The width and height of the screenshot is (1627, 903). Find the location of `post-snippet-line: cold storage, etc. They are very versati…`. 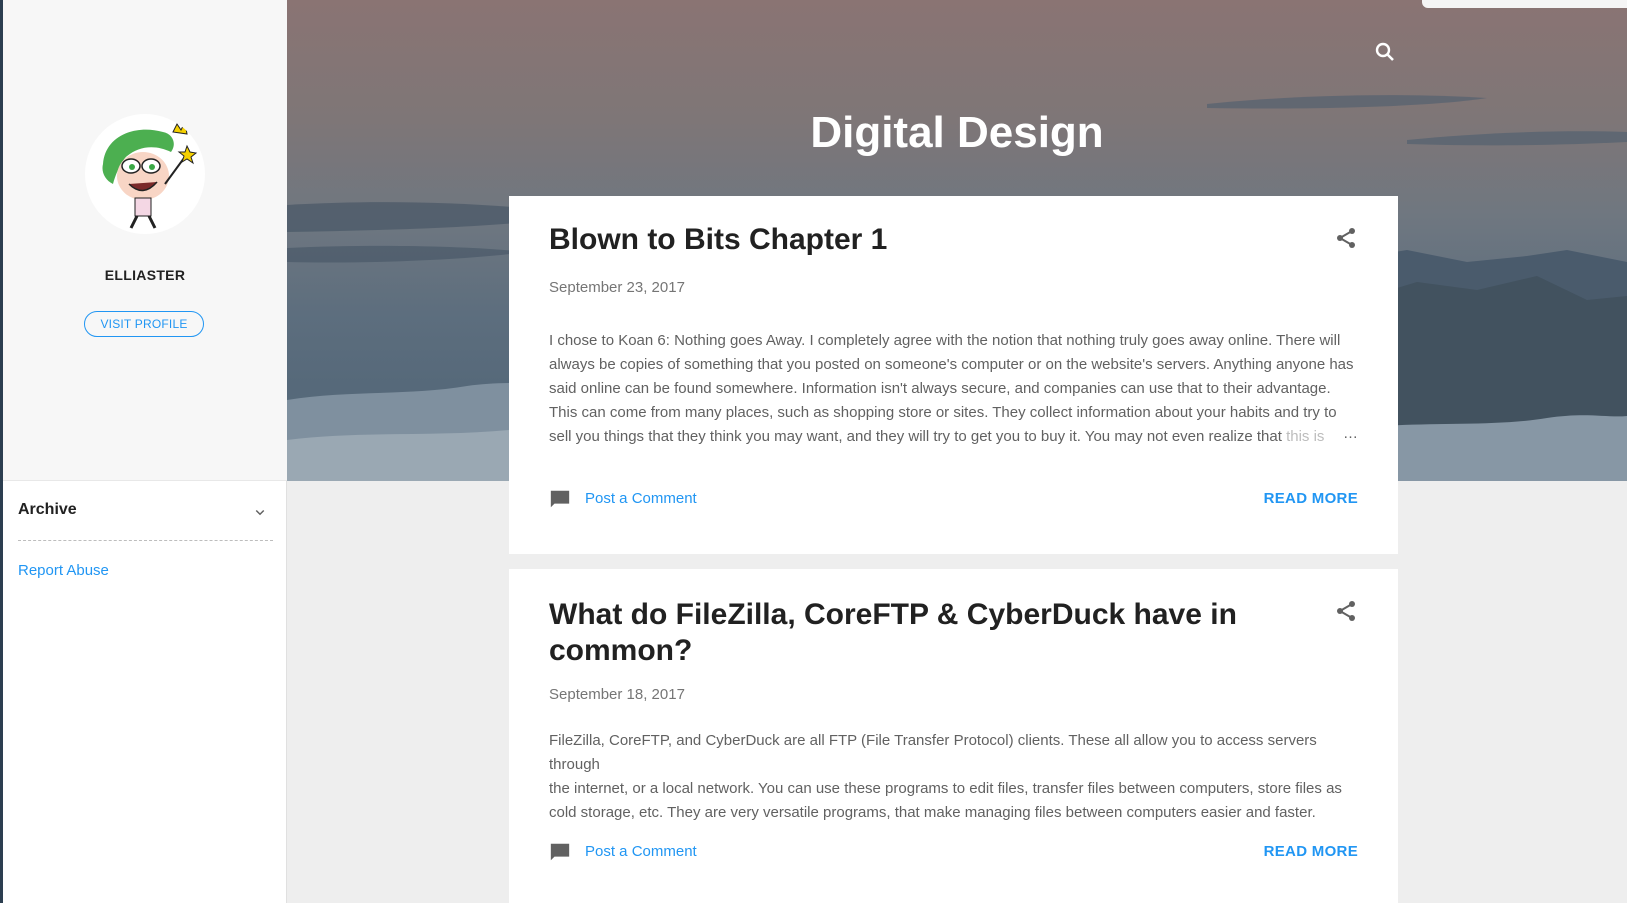

post-snippet-line: cold storage, etc. They are very versati… is located at coordinates (932, 812).